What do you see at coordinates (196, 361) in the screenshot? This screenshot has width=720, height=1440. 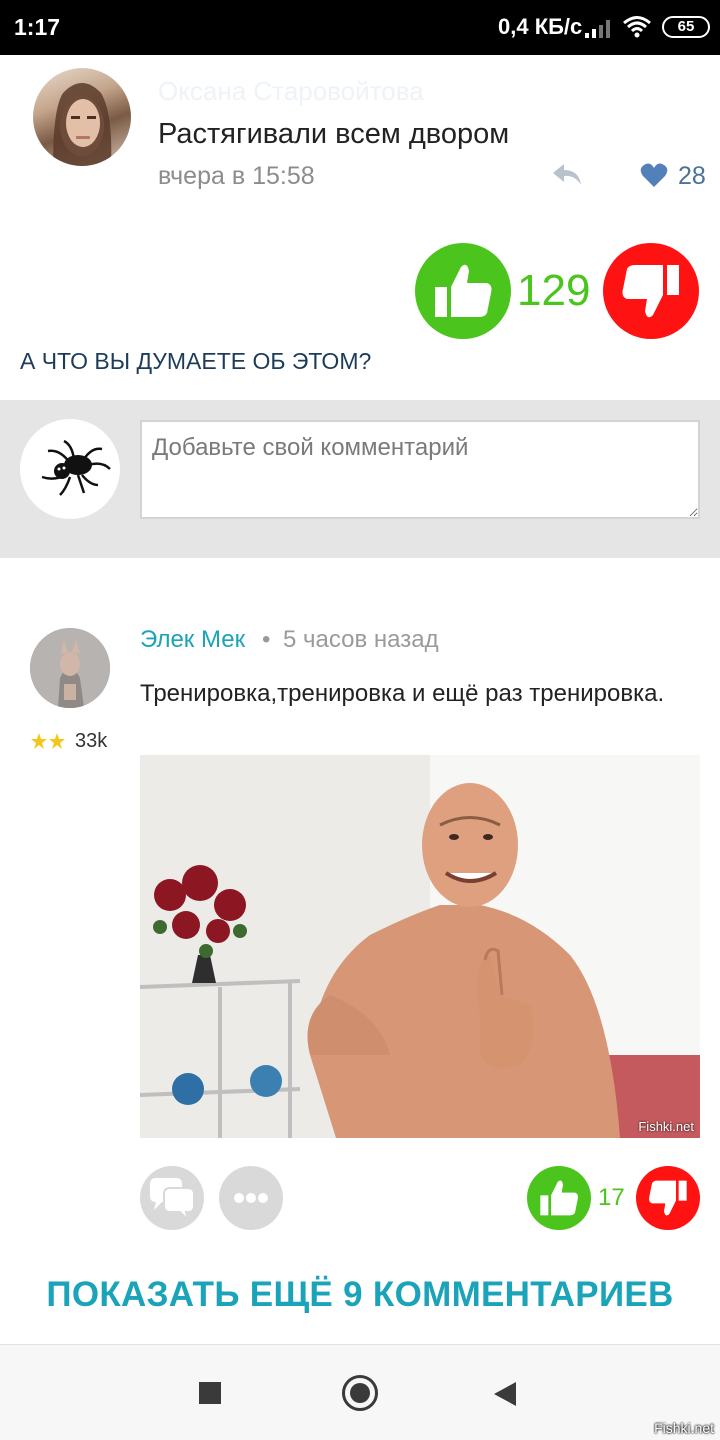 I see `discussion-heading: А ЧТО ВЫ ДУМАЕТЕ ОБ ЭТОМ?` at bounding box center [196, 361].